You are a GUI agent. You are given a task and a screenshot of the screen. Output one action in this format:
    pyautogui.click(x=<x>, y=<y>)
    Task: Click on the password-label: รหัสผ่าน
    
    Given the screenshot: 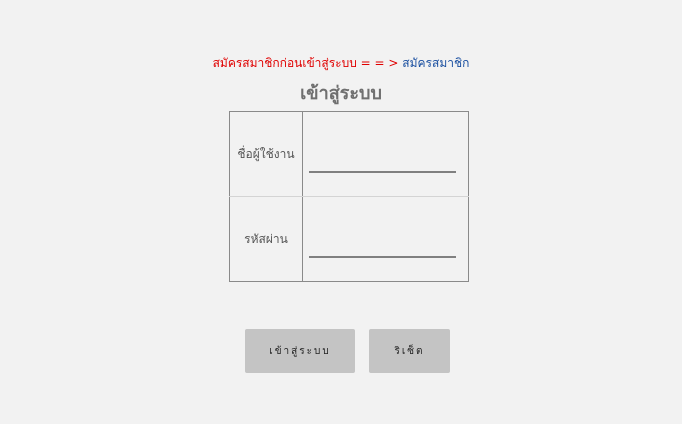 What is the action you would take?
    pyautogui.click(x=266, y=239)
    